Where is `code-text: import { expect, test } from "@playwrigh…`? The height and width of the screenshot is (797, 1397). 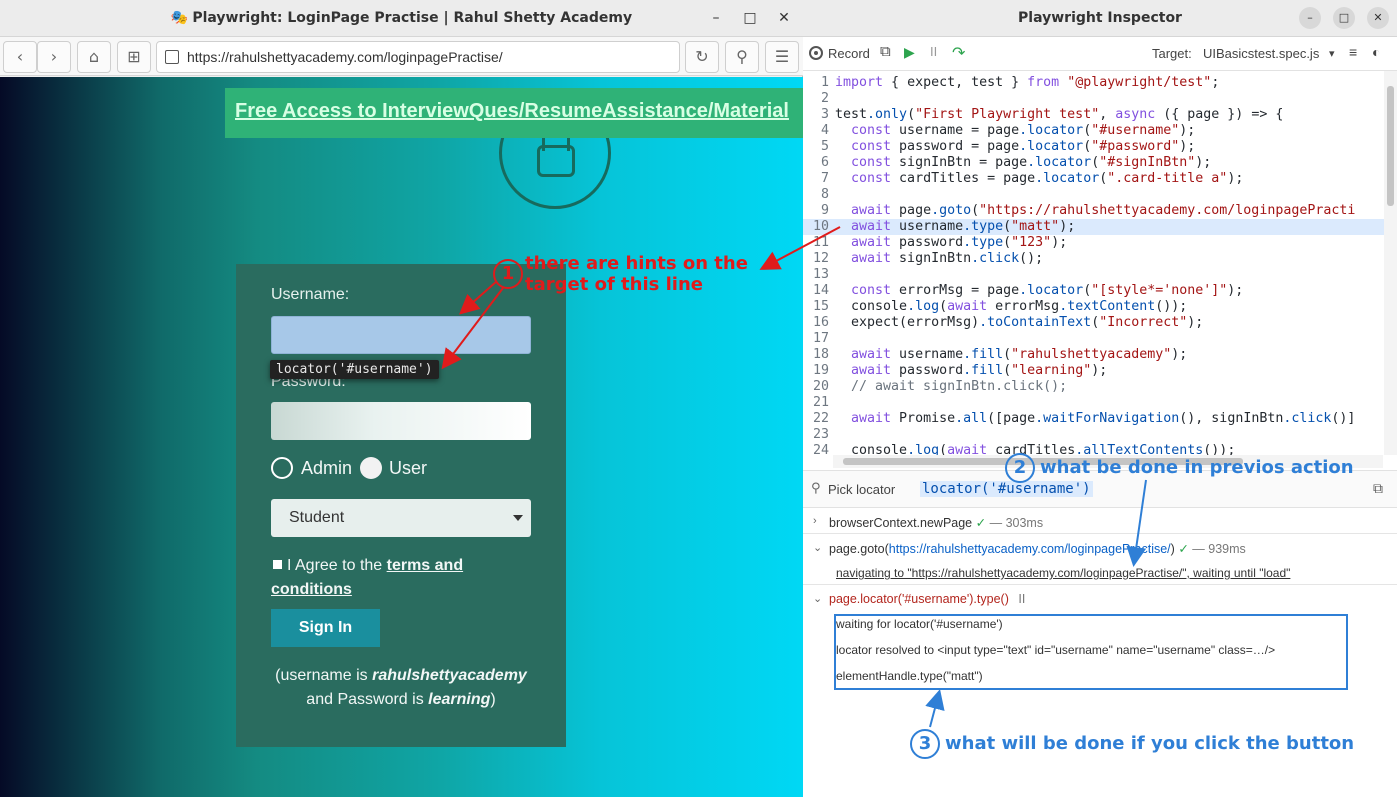 code-text: import { expect, test } from "@playwrigh… is located at coordinates (1027, 82).